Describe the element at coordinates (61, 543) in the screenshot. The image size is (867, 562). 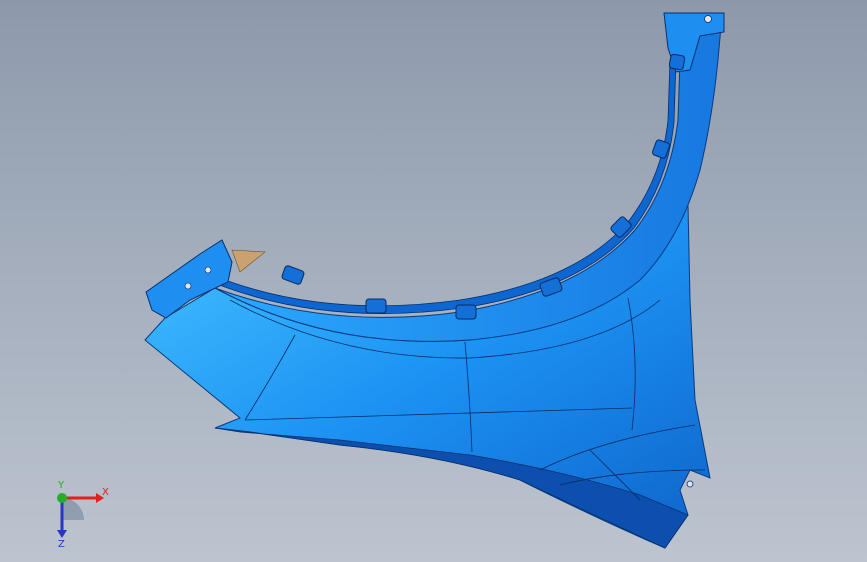
I see `z-axis-label: Z` at that location.